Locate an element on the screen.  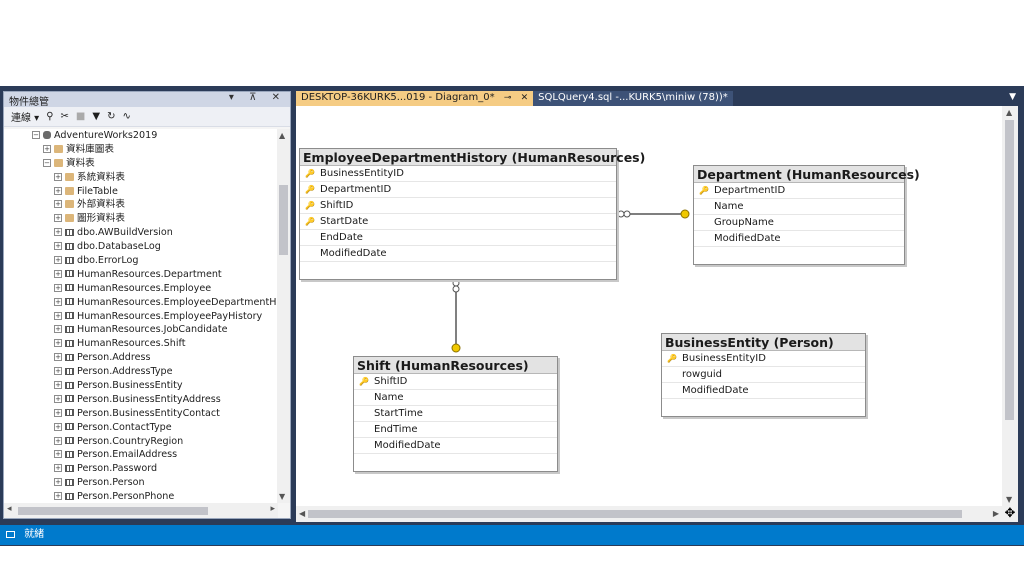
tree-item: + HumanResources.EmployeeDepartmentHisto is located at coordinates (141, 303).